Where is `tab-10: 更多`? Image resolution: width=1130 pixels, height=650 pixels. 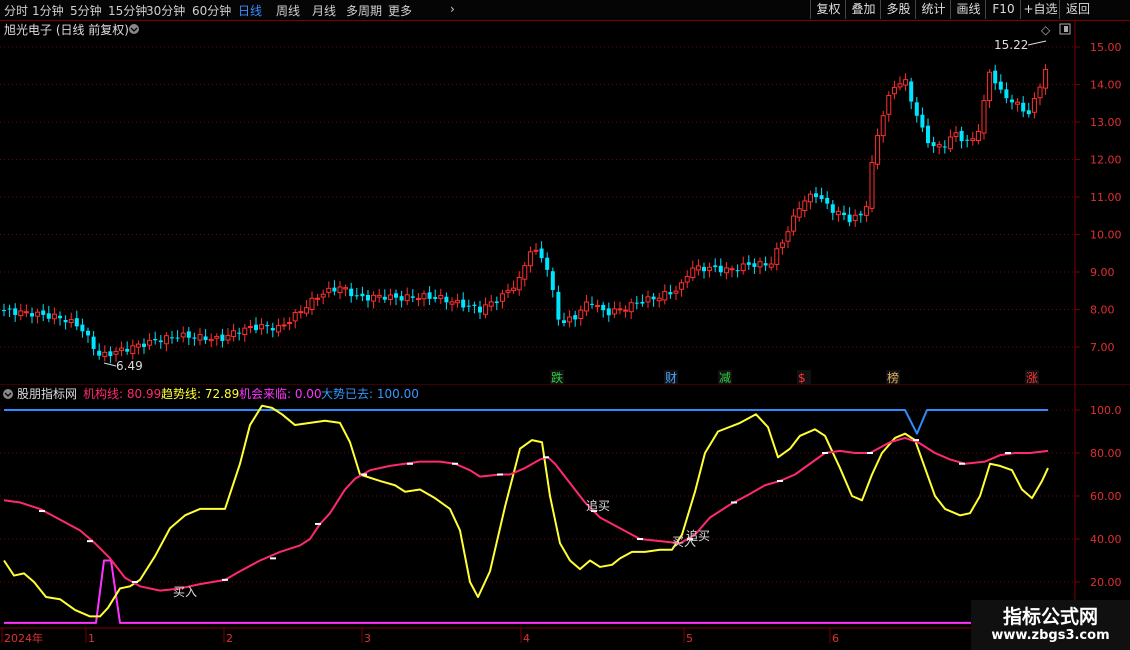 tab-10: 更多 is located at coordinates (400, 10).